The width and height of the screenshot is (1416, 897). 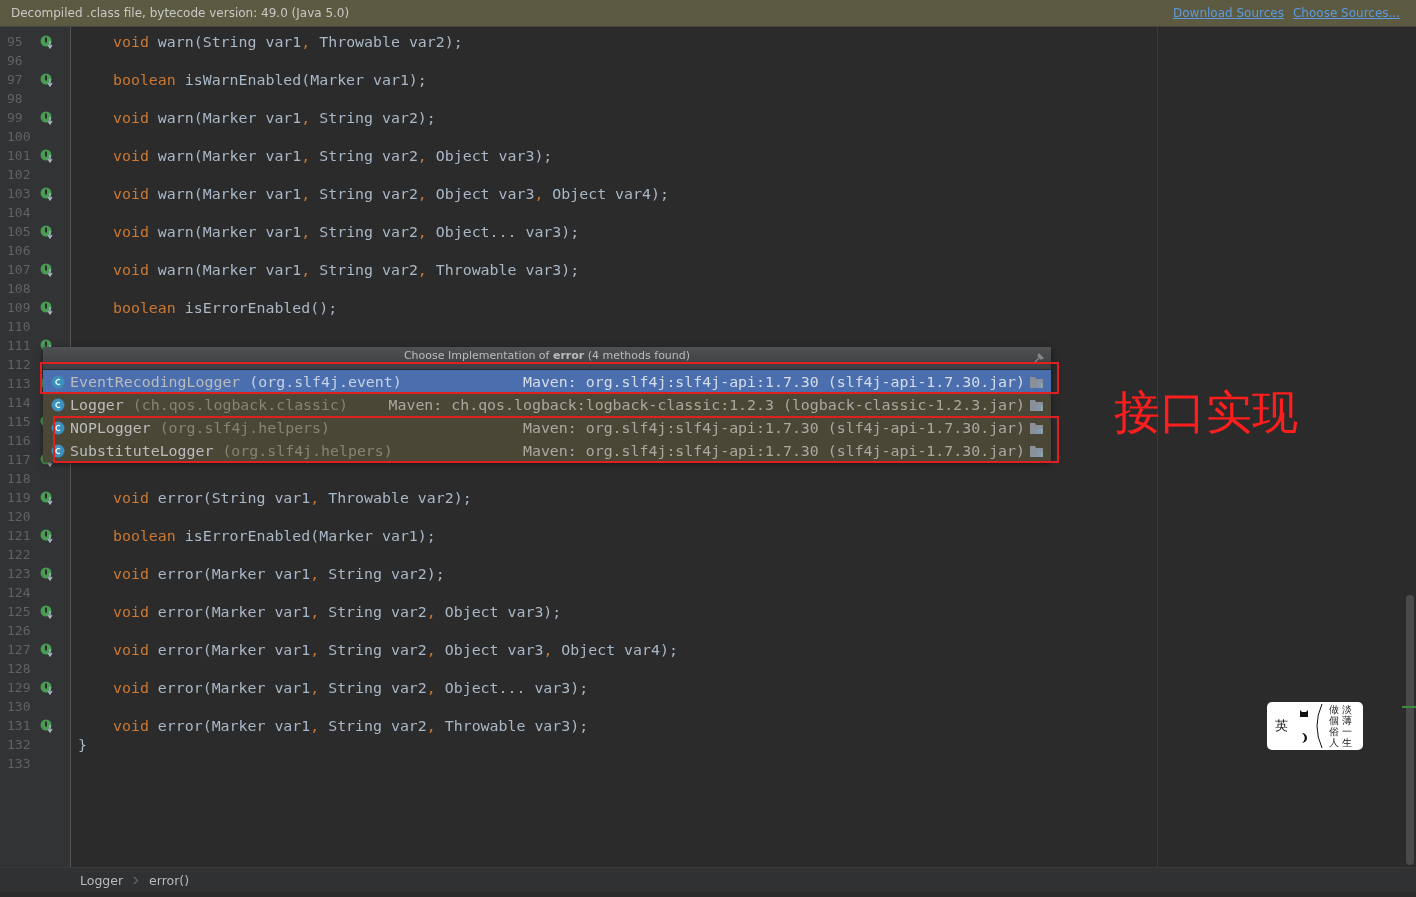 I want to click on input-mode-toggle: 英, so click(x=1281, y=726).